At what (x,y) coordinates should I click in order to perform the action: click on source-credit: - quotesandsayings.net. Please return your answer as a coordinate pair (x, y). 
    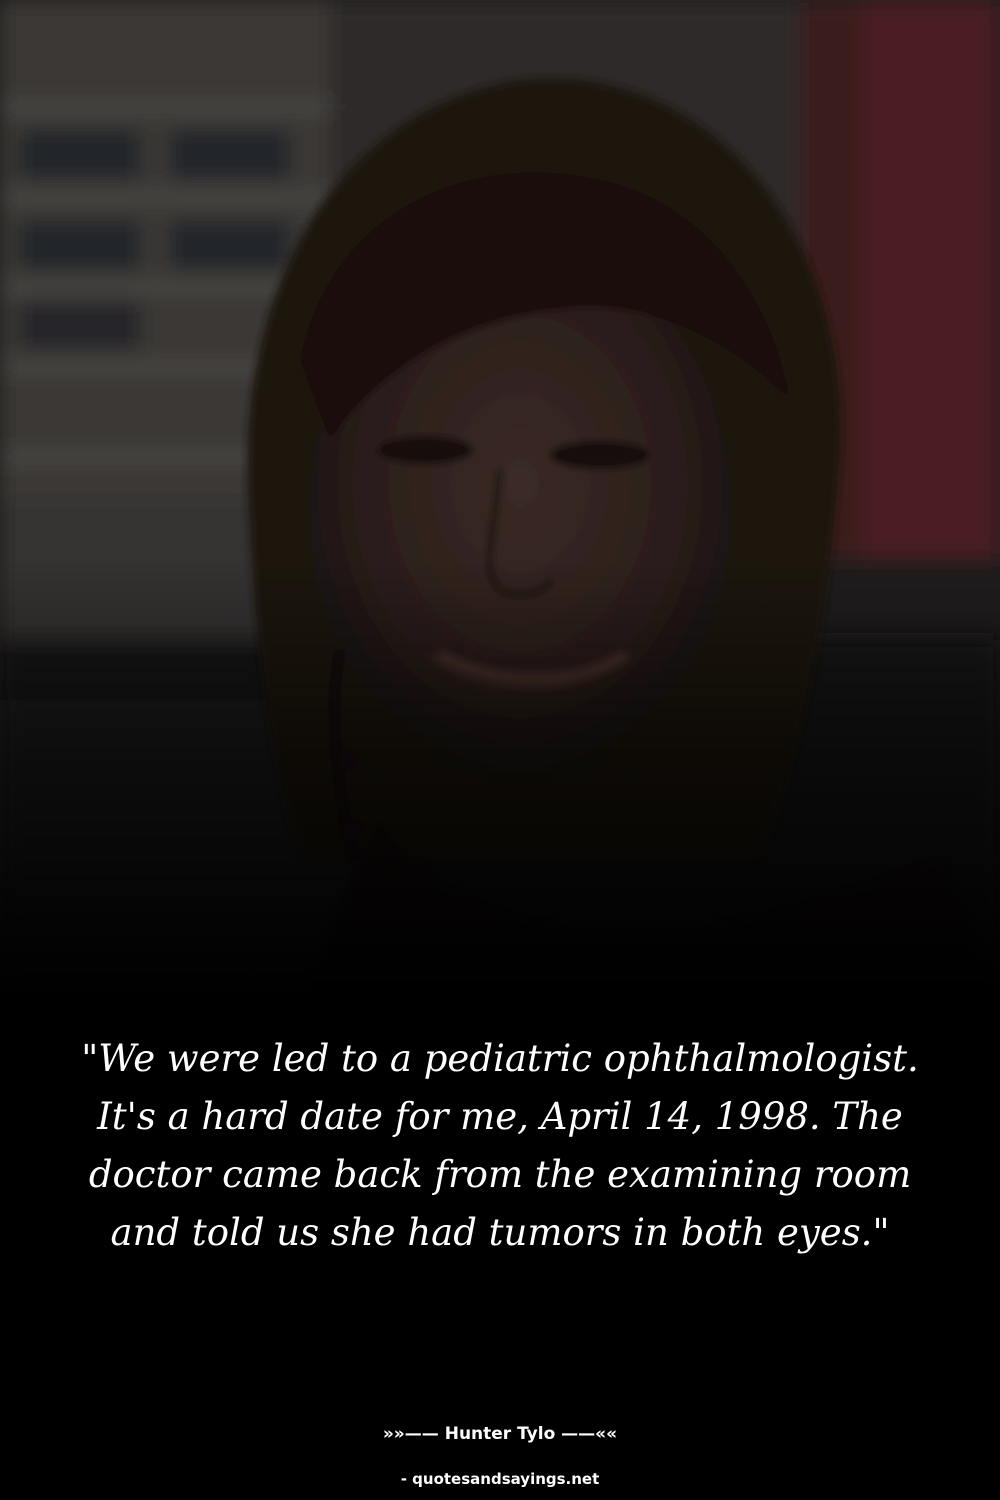
    Looking at the image, I should click on (500, 1479).